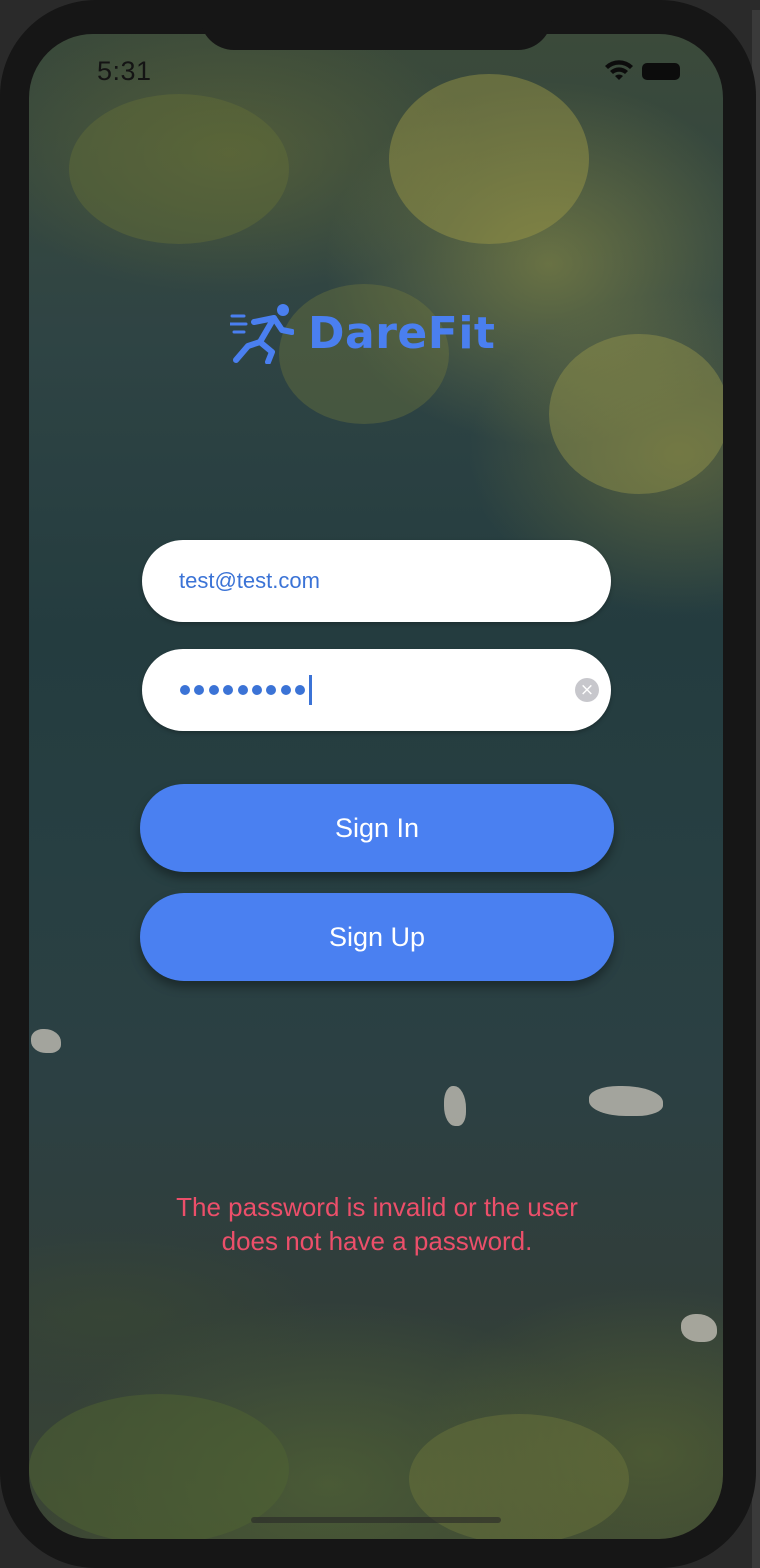 The width and height of the screenshot is (760, 1568). Describe the element at coordinates (249, 580) in the screenshot. I see `email-field-value: test@test.com` at that location.